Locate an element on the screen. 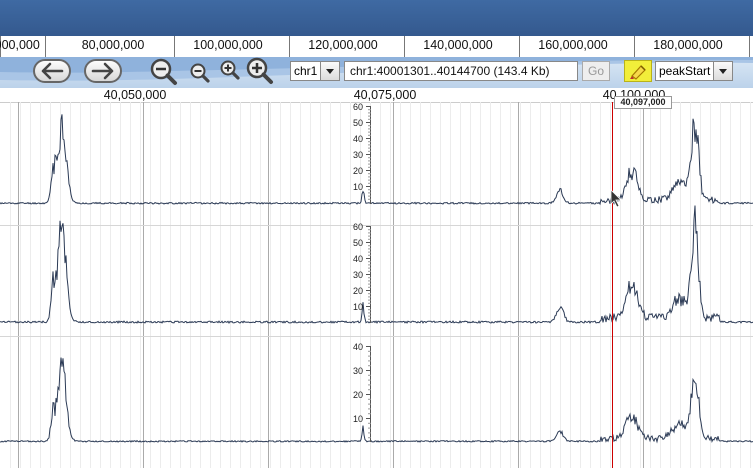 This screenshot has height=473, width=753. overview-label: 120,000,000 is located at coordinates (343, 45).